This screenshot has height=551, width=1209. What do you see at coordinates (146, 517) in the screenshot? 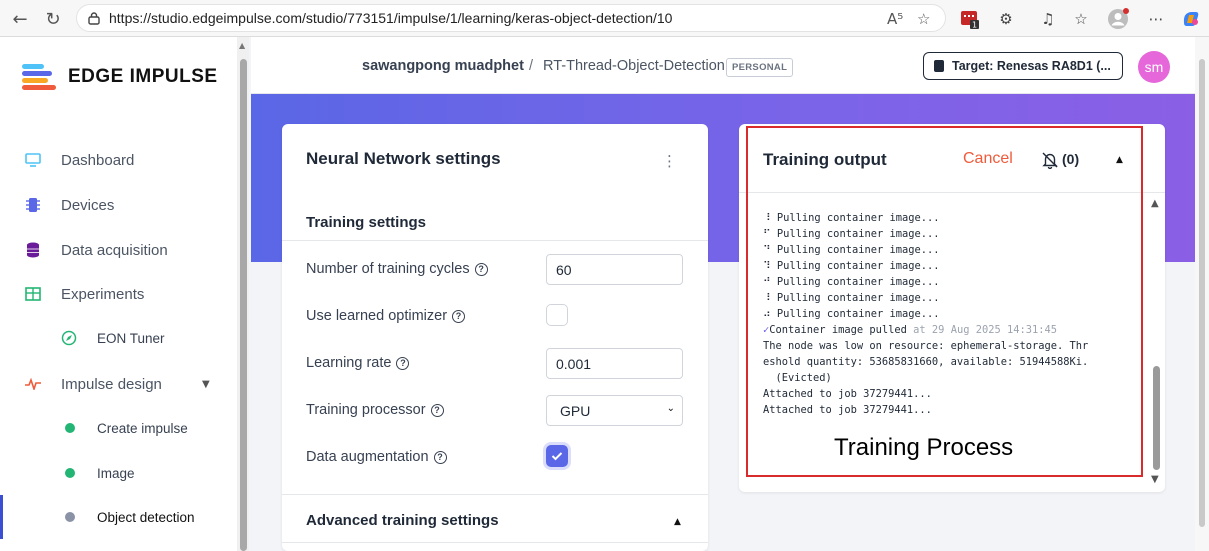
I see `sidebar-item-label: Object detection` at bounding box center [146, 517].